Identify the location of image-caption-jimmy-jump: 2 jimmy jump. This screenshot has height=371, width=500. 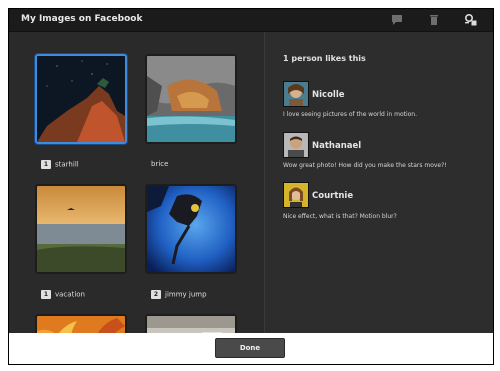
(179, 296).